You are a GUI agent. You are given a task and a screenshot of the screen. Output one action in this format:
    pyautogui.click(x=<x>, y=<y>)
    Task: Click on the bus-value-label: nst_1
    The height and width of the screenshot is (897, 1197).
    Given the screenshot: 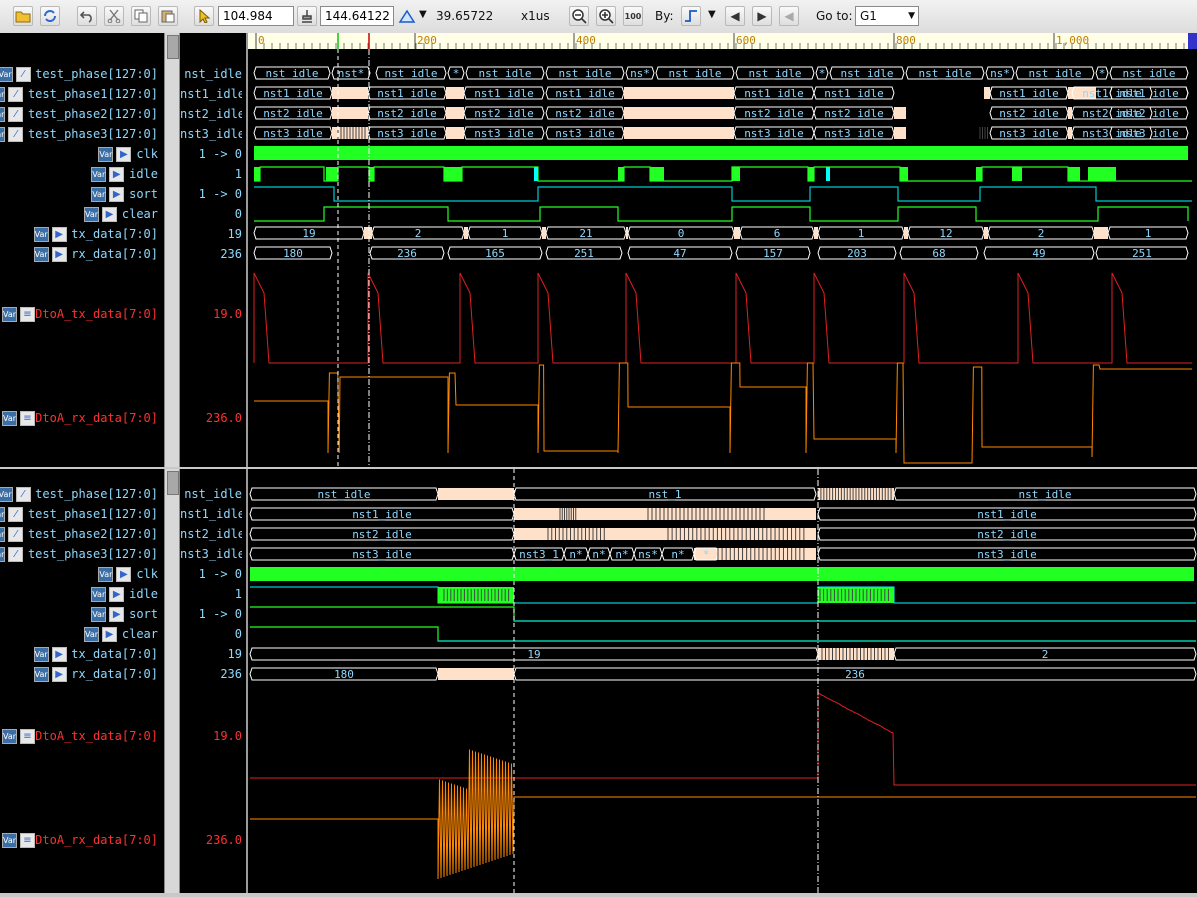 What is the action you would take?
    pyautogui.click(x=664, y=494)
    